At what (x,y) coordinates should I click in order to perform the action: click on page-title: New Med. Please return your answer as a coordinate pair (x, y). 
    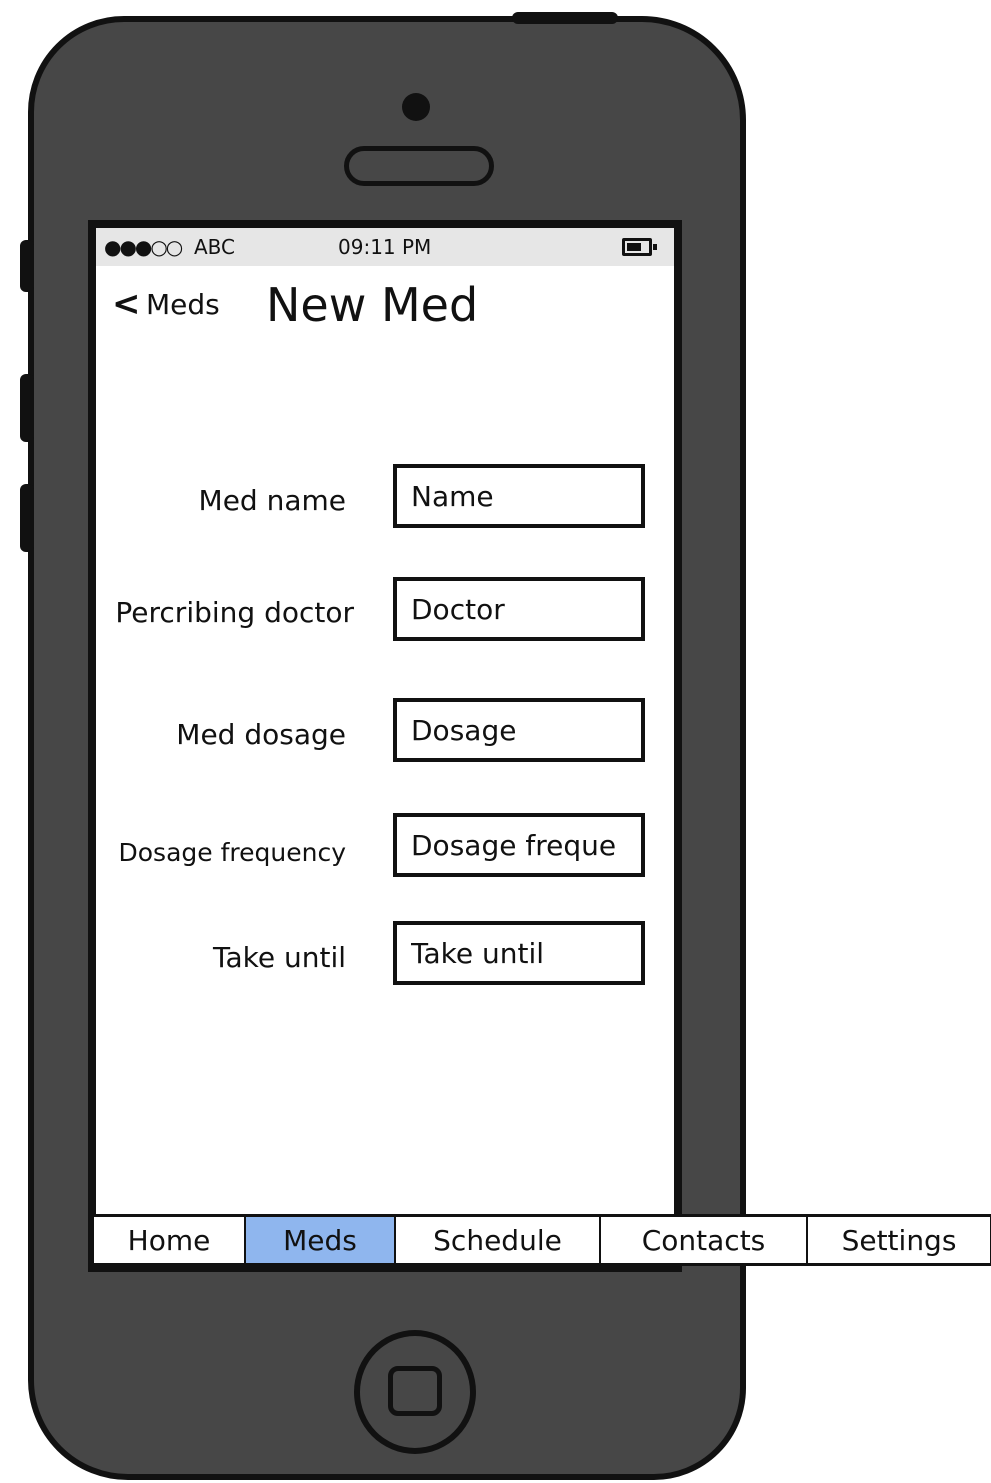
    Looking at the image, I should click on (372, 305).